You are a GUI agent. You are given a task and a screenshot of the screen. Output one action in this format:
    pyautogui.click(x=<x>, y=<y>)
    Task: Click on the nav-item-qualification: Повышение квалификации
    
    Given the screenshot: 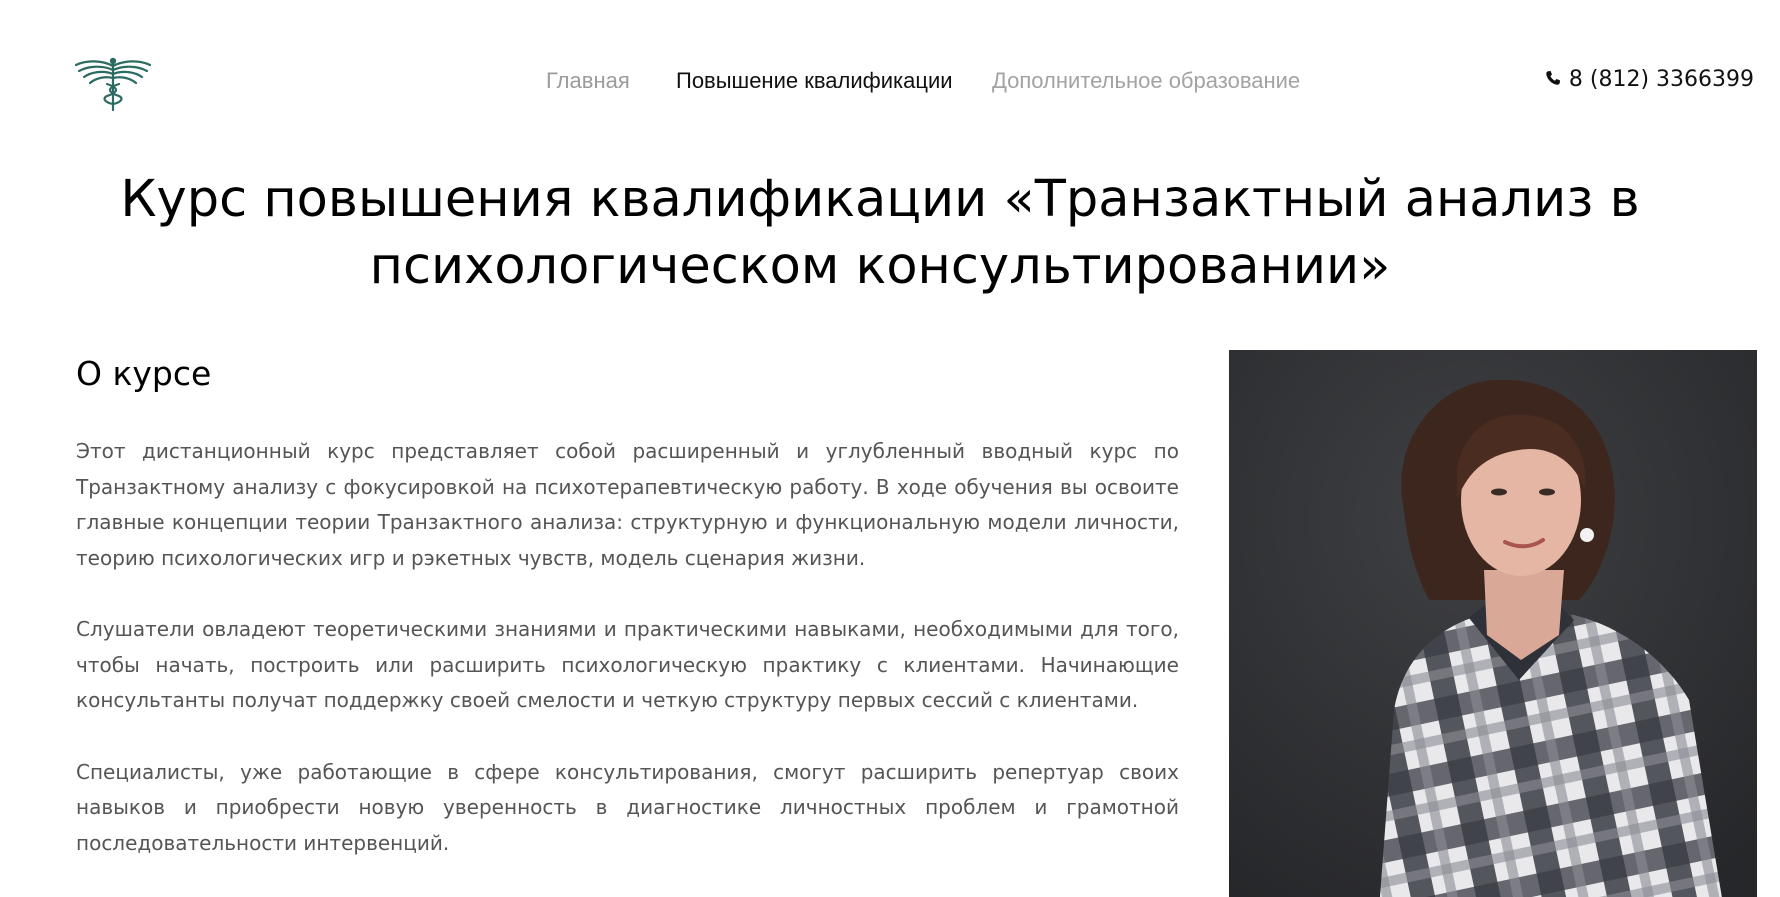 What is the action you would take?
    pyautogui.click(x=814, y=81)
    